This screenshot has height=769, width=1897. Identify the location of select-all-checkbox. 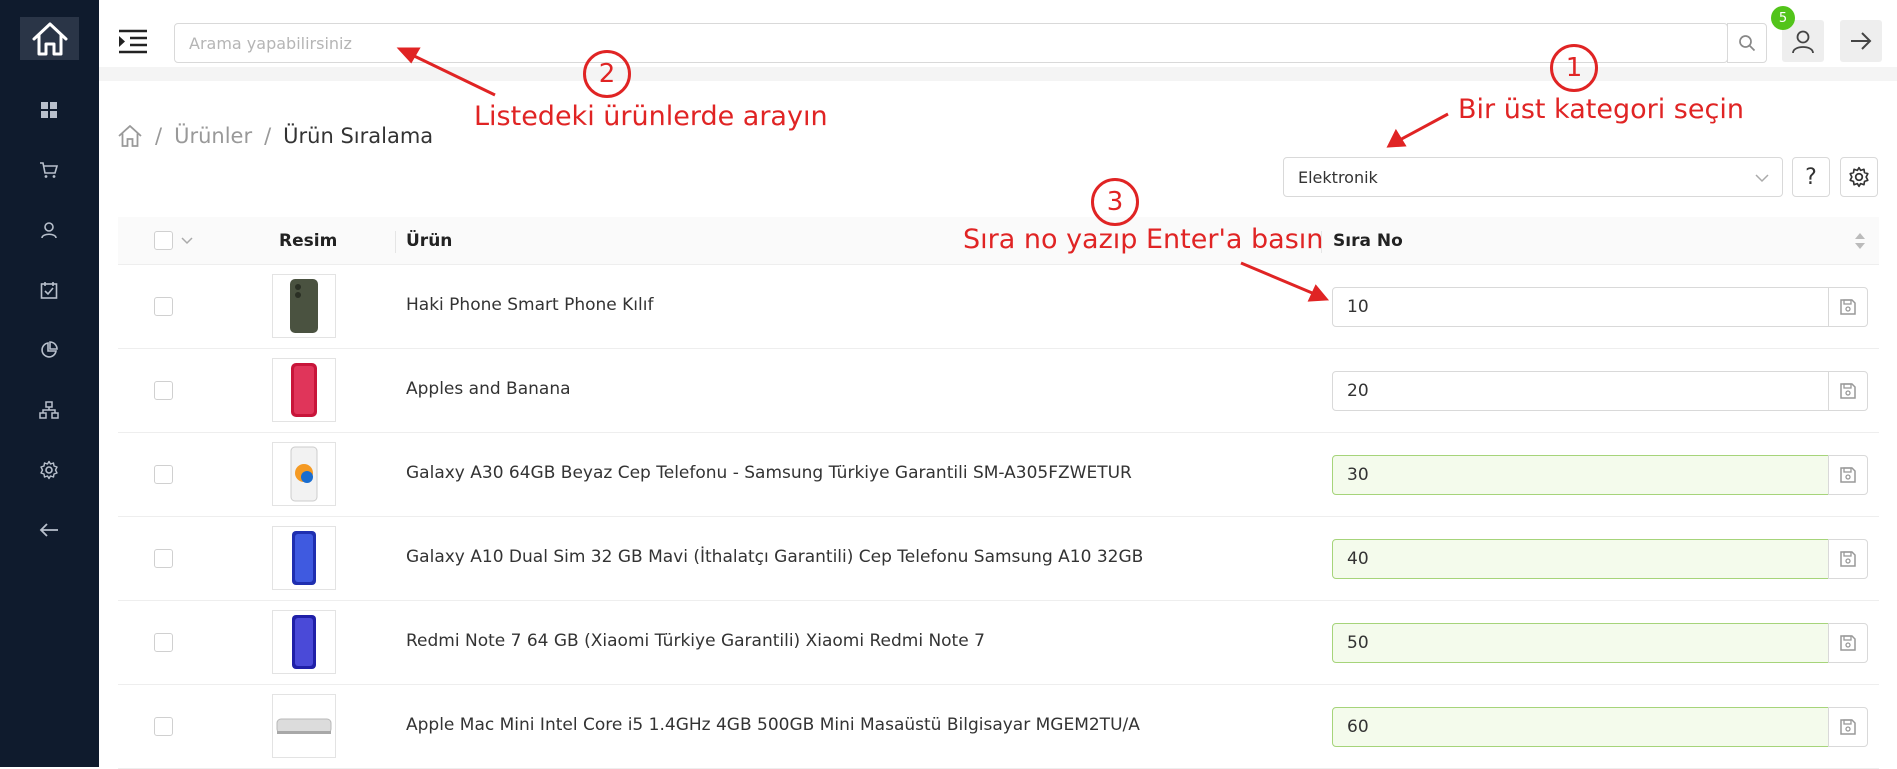
(163, 240).